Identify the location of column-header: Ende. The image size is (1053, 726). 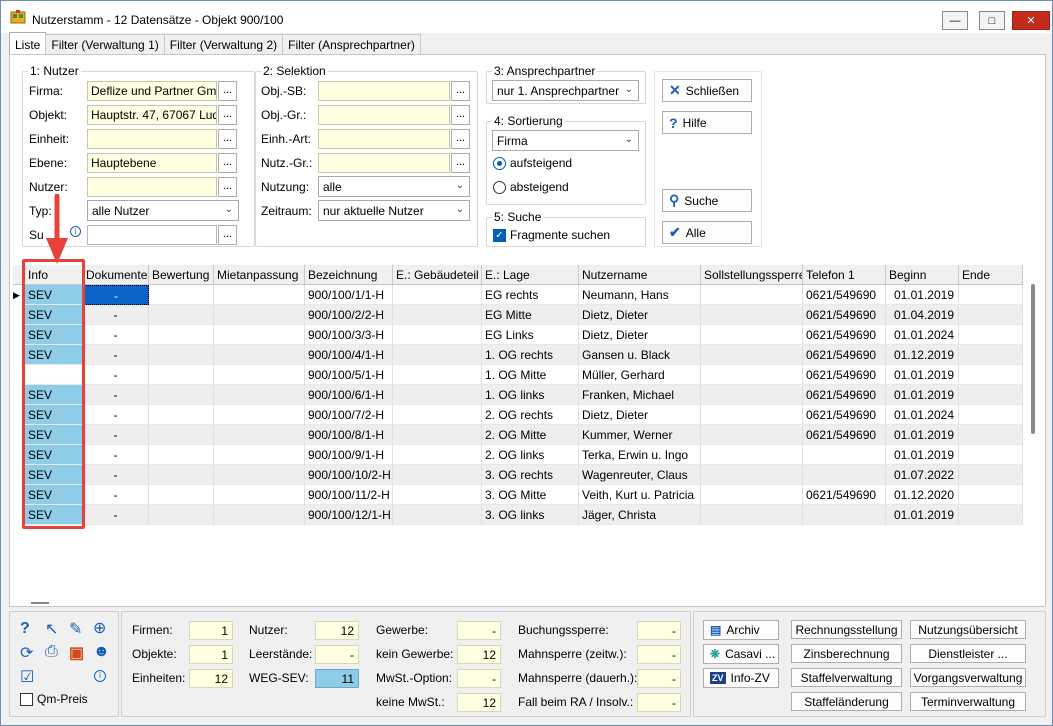
(991, 275).